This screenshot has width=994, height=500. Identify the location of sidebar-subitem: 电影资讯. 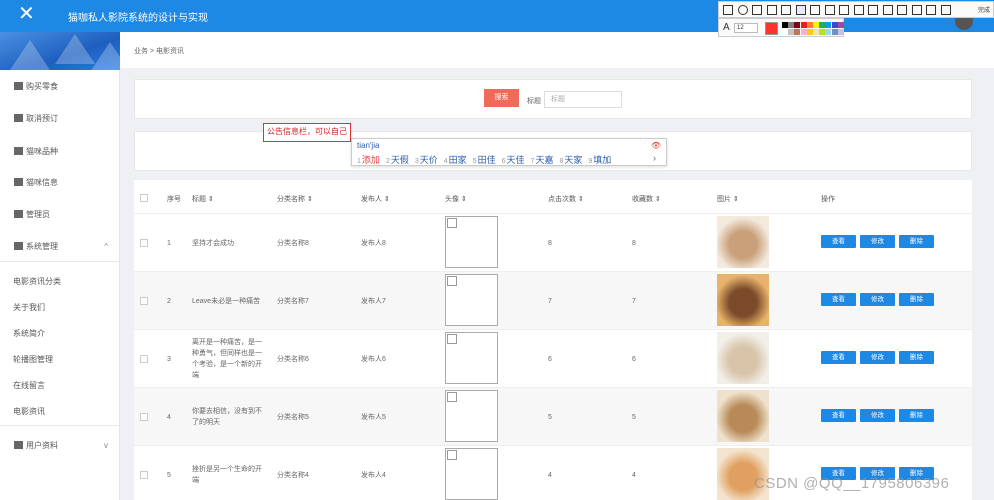
(29, 411).